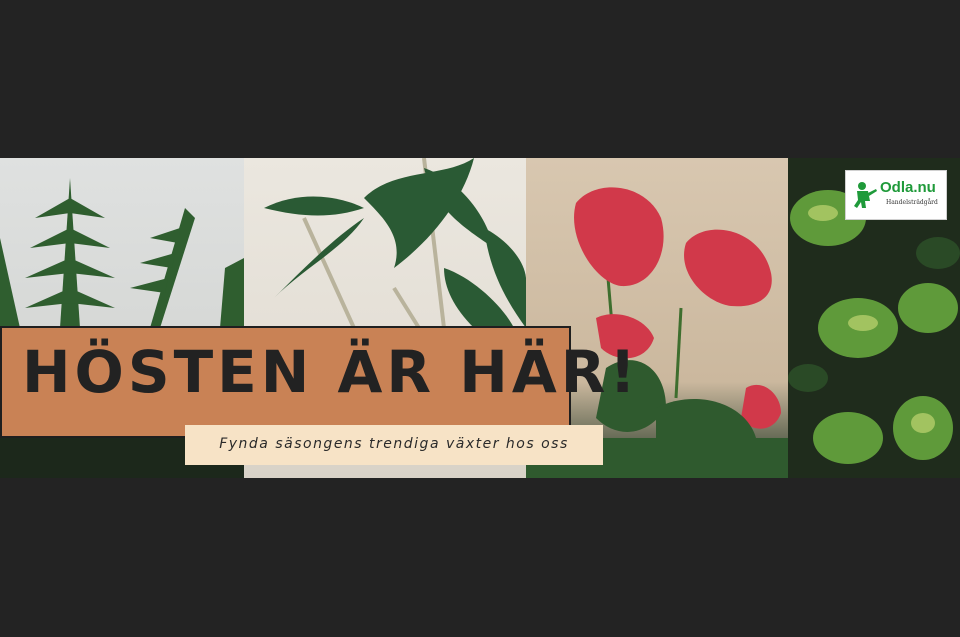 Image resolution: width=960 pixels, height=637 pixels. Describe the element at coordinates (865, 197) in the screenshot. I see `gardener-icon` at that location.